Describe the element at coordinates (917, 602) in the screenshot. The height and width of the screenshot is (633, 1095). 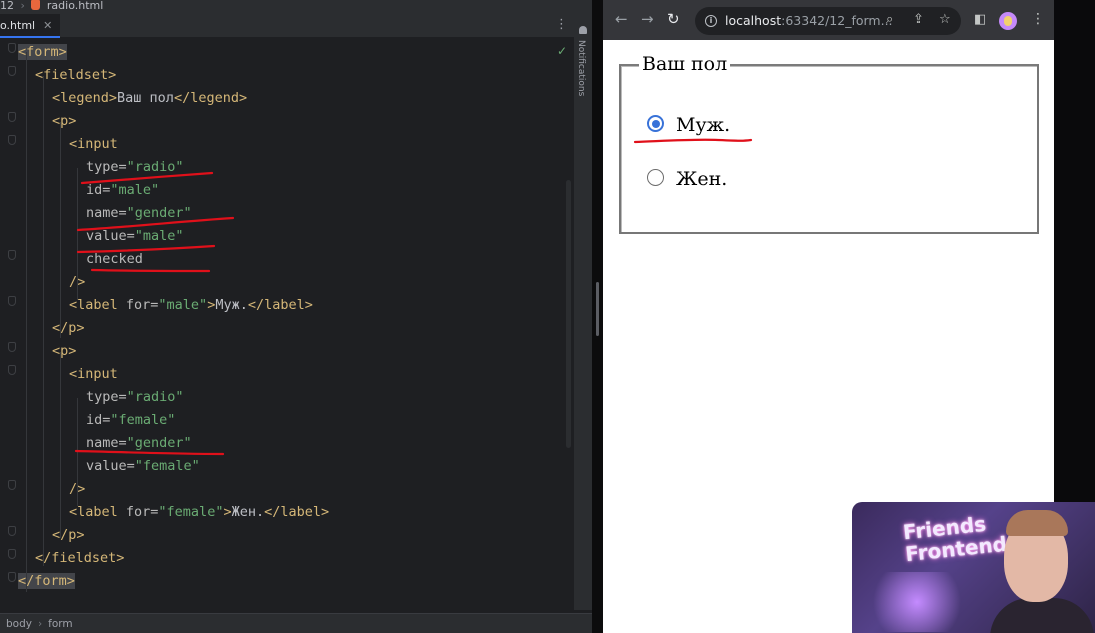
I see `neon-glow` at that location.